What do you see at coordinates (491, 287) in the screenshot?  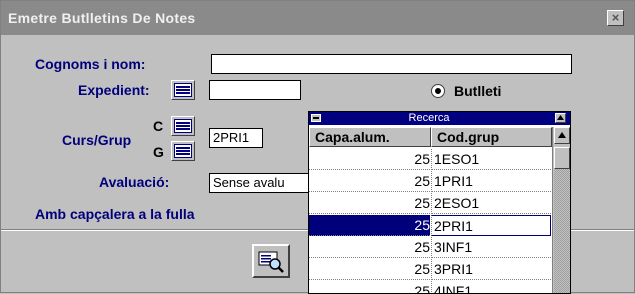 I see `cell-grup: 4INF1` at bounding box center [491, 287].